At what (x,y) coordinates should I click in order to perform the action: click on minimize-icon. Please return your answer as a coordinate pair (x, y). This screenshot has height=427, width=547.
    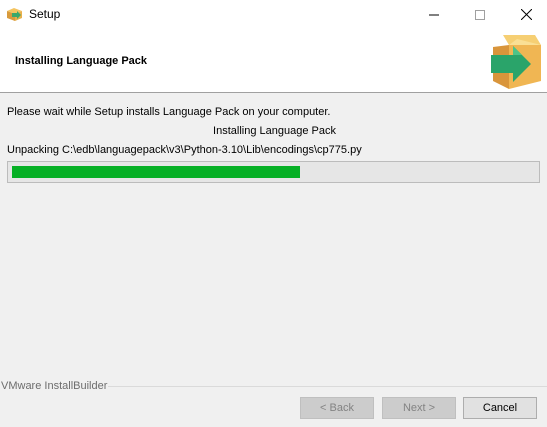
    Looking at the image, I should click on (434, 14).